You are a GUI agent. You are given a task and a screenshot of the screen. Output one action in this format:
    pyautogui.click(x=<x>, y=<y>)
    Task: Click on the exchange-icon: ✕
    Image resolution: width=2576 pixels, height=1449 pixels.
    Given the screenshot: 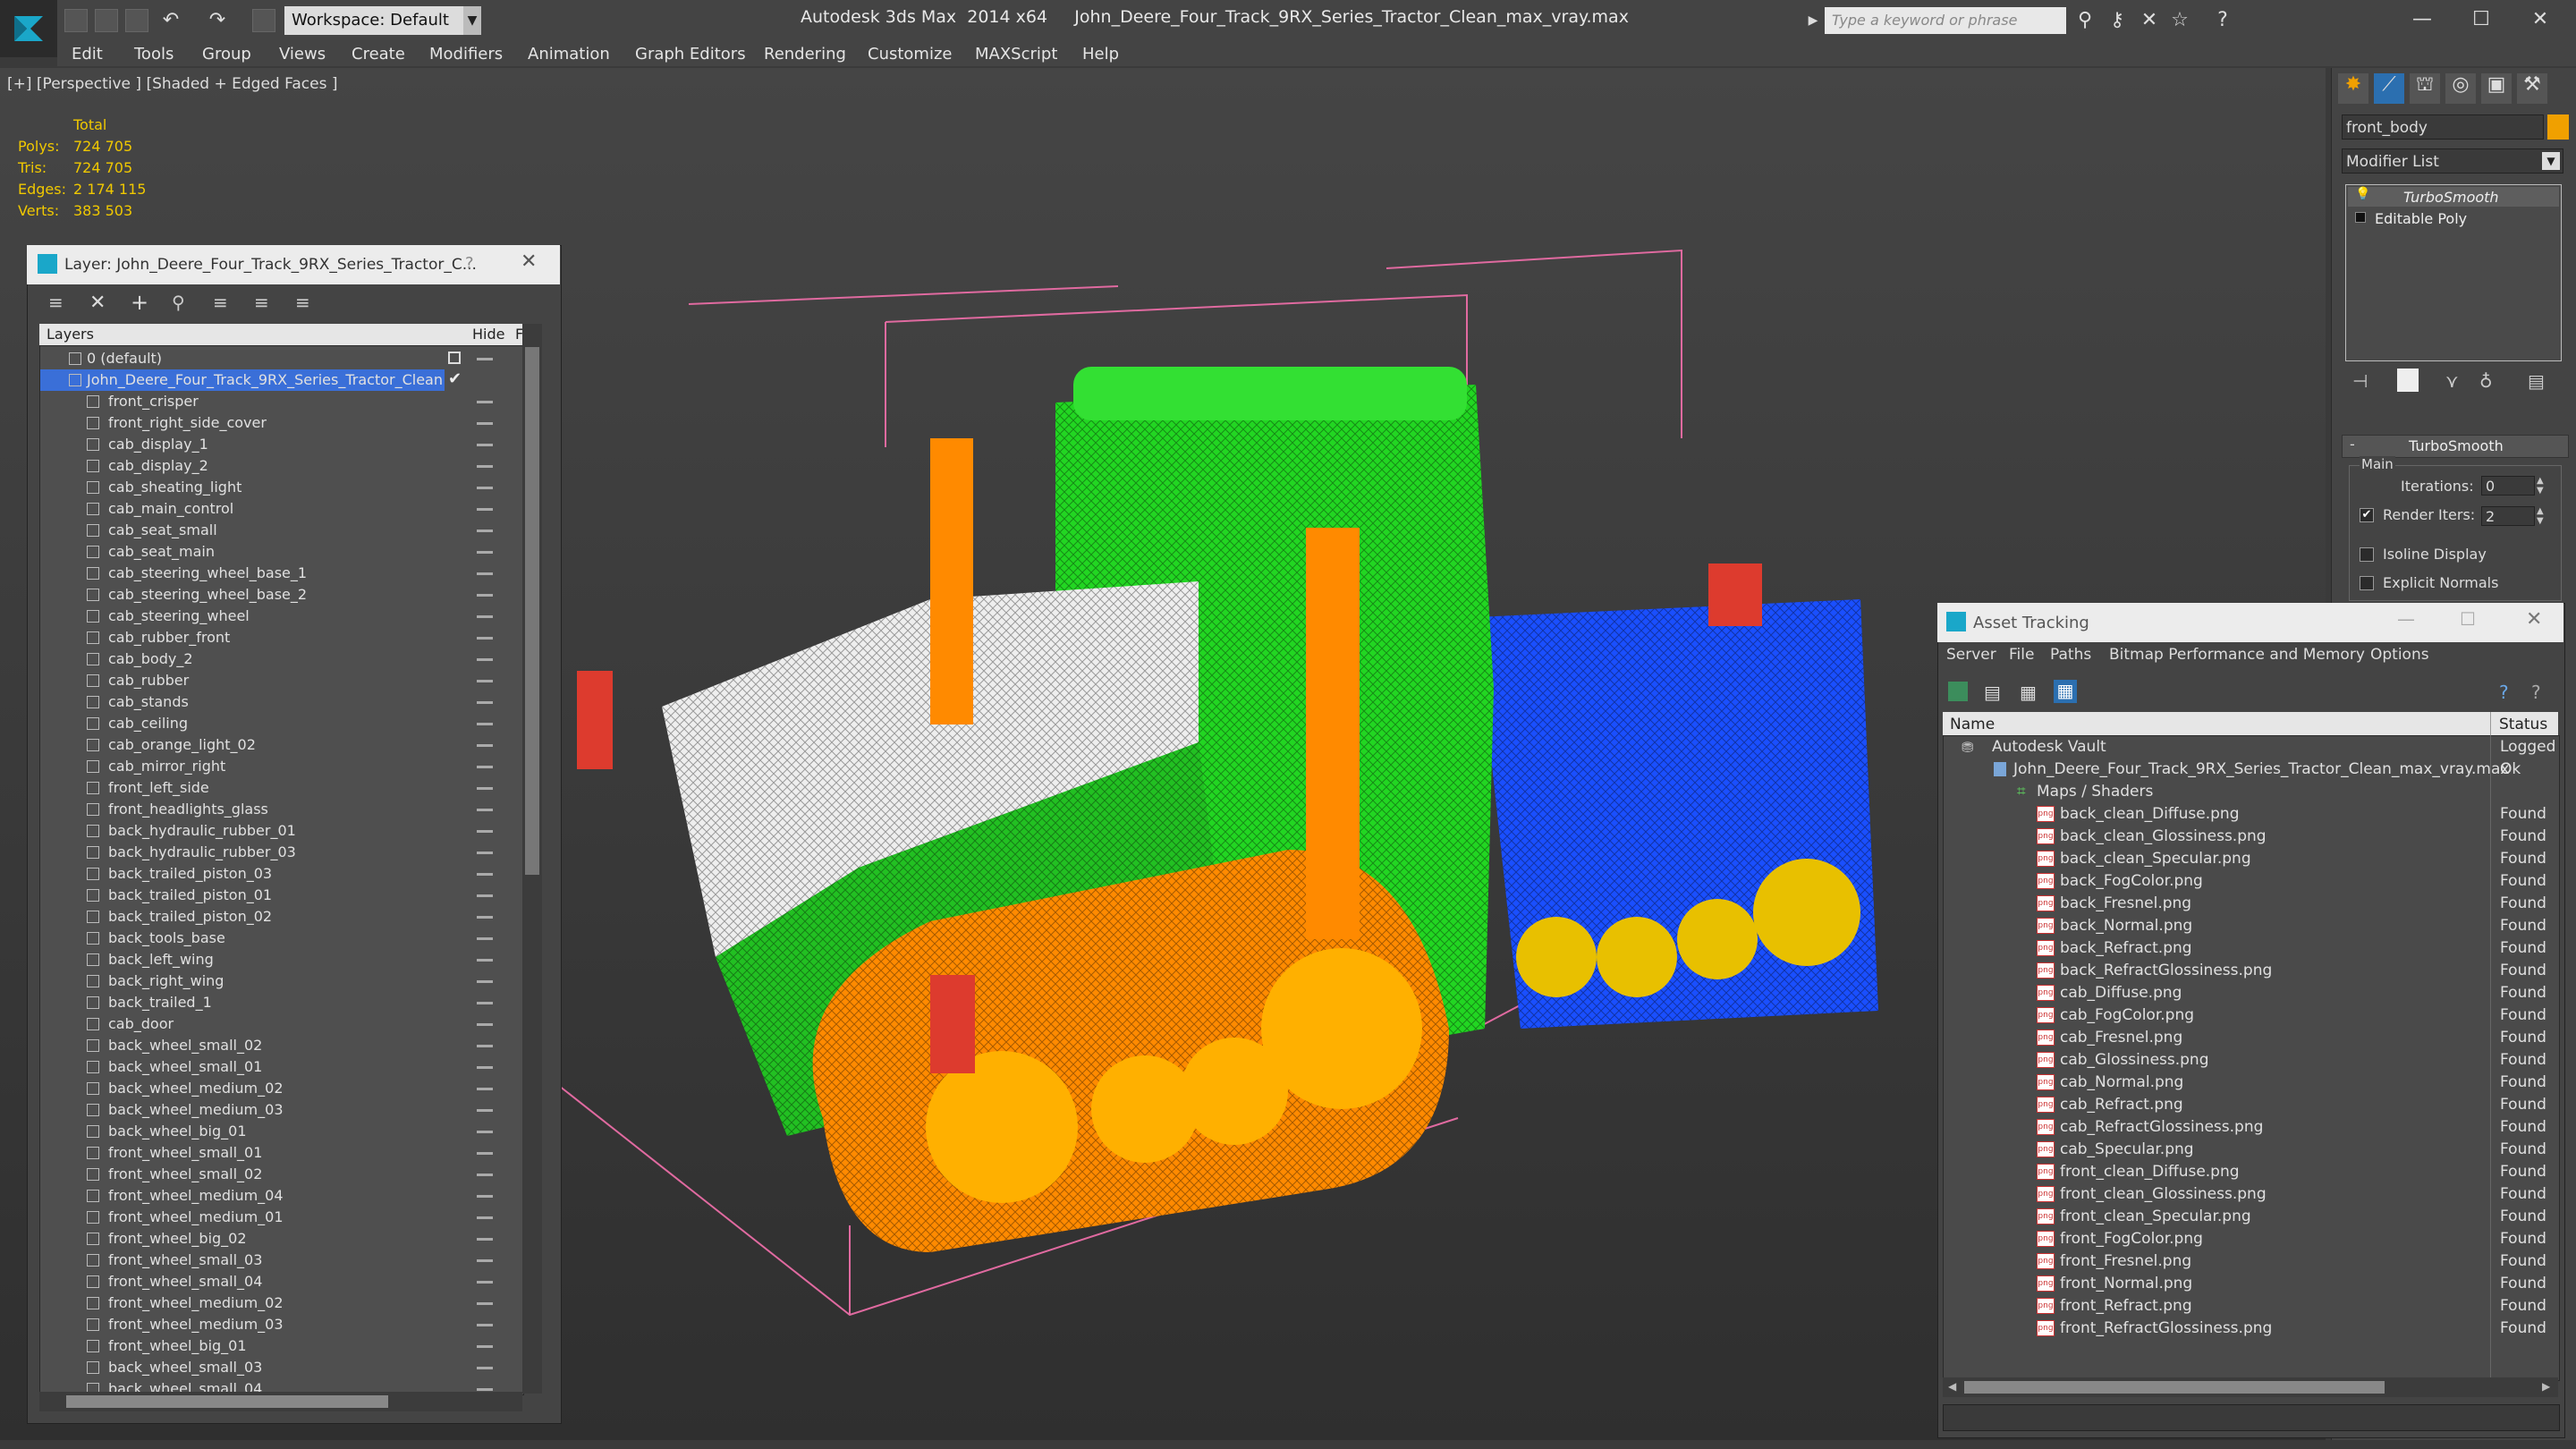 What is the action you would take?
    pyautogui.click(x=2149, y=20)
    